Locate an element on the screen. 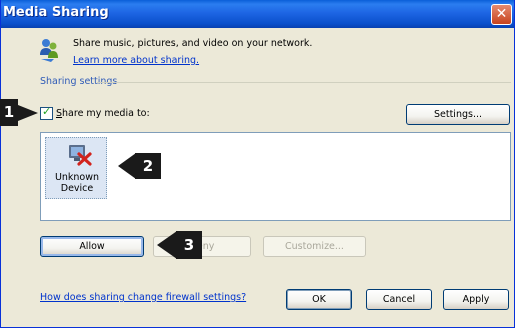 The height and width of the screenshot is (328, 515). share-checkbox-label: Share my media to: is located at coordinates (103, 113).